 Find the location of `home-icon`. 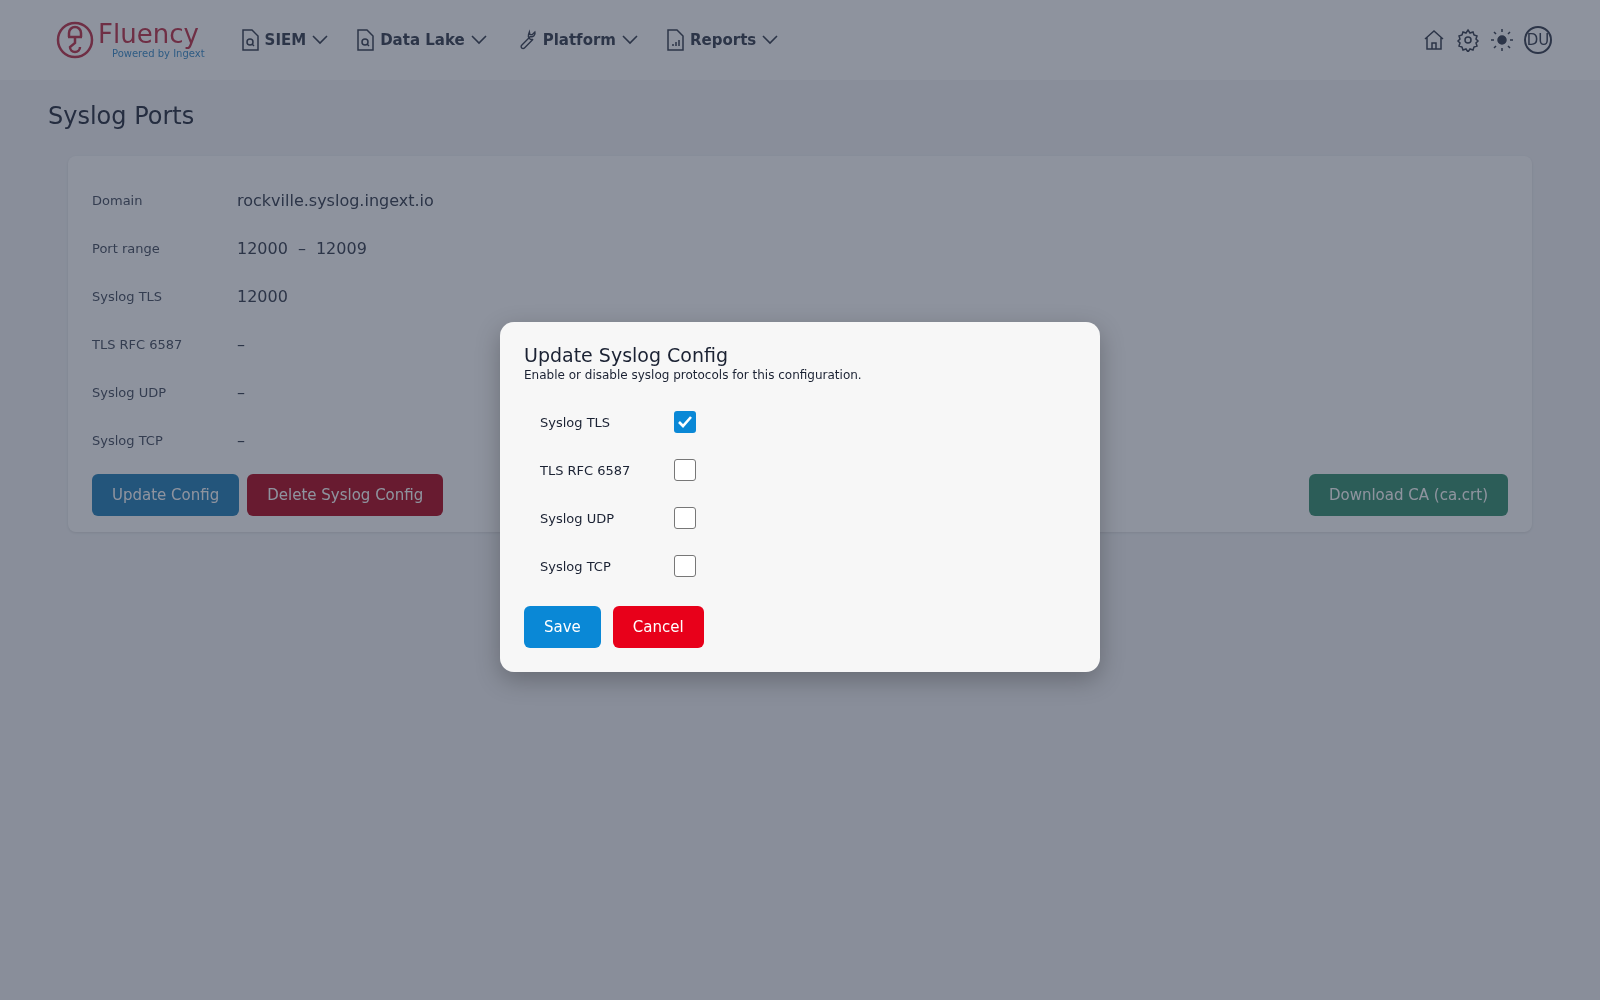

home-icon is located at coordinates (1434, 40).